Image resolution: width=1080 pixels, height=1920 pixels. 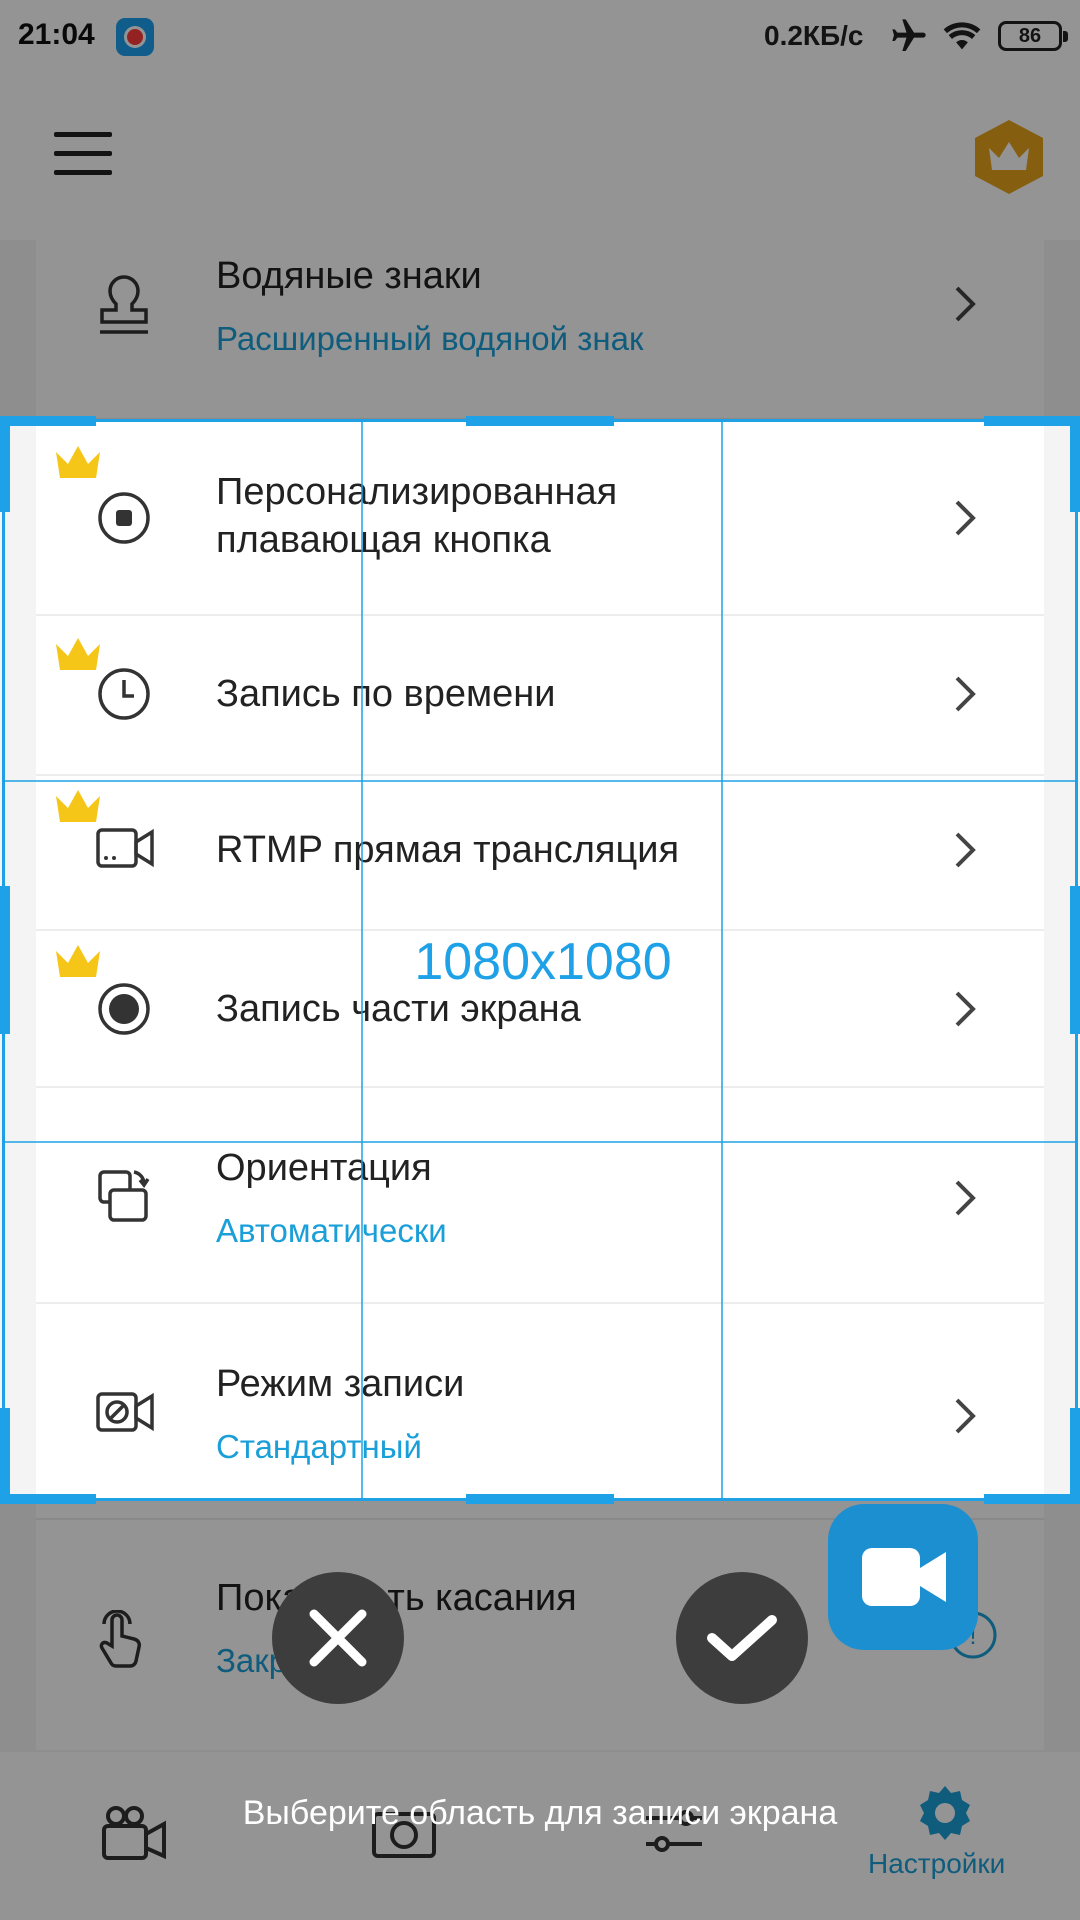 What do you see at coordinates (1075, 960) in the screenshot?
I see `resize-handle-right` at bounding box center [1075, 960].